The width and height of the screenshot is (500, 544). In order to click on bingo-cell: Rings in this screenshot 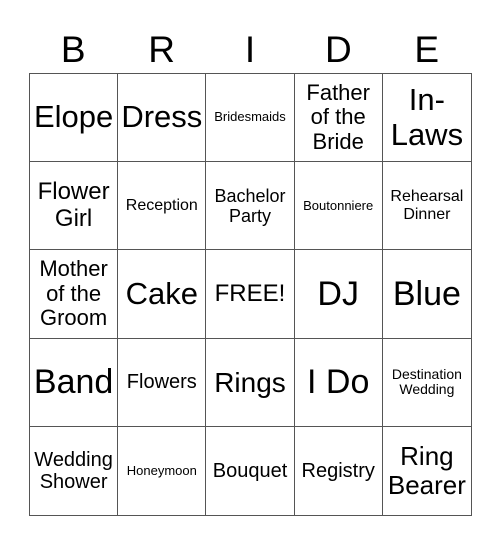, I will do `click(250, 382)`.